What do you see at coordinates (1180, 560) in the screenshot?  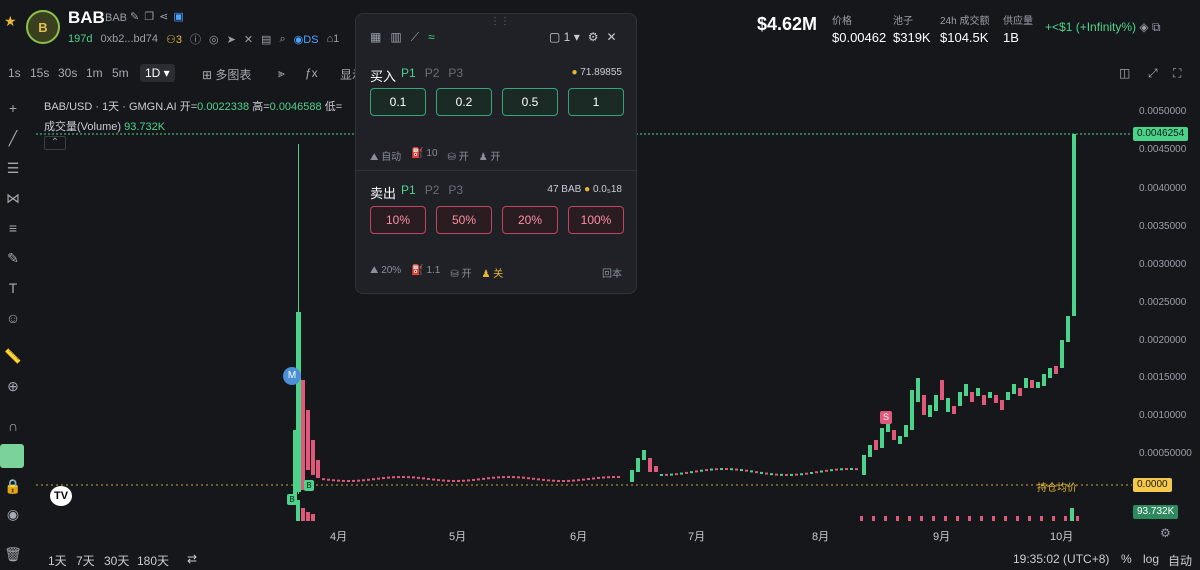 I see `auto-toggle: 自动` at bounding box center [1180, 560].